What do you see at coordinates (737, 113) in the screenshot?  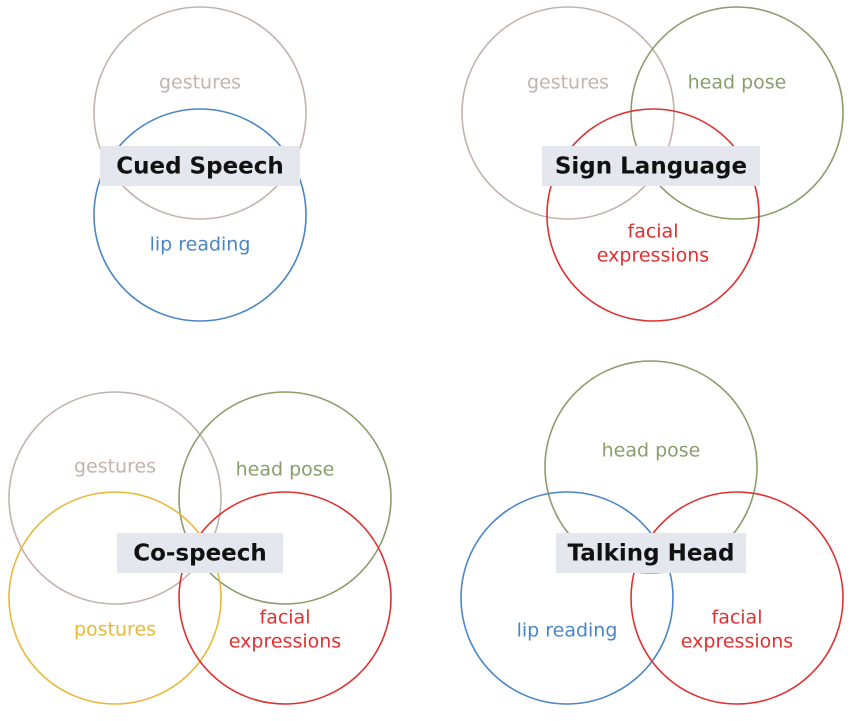 I see `circle-head-pose` at bounding box center [737, 113].